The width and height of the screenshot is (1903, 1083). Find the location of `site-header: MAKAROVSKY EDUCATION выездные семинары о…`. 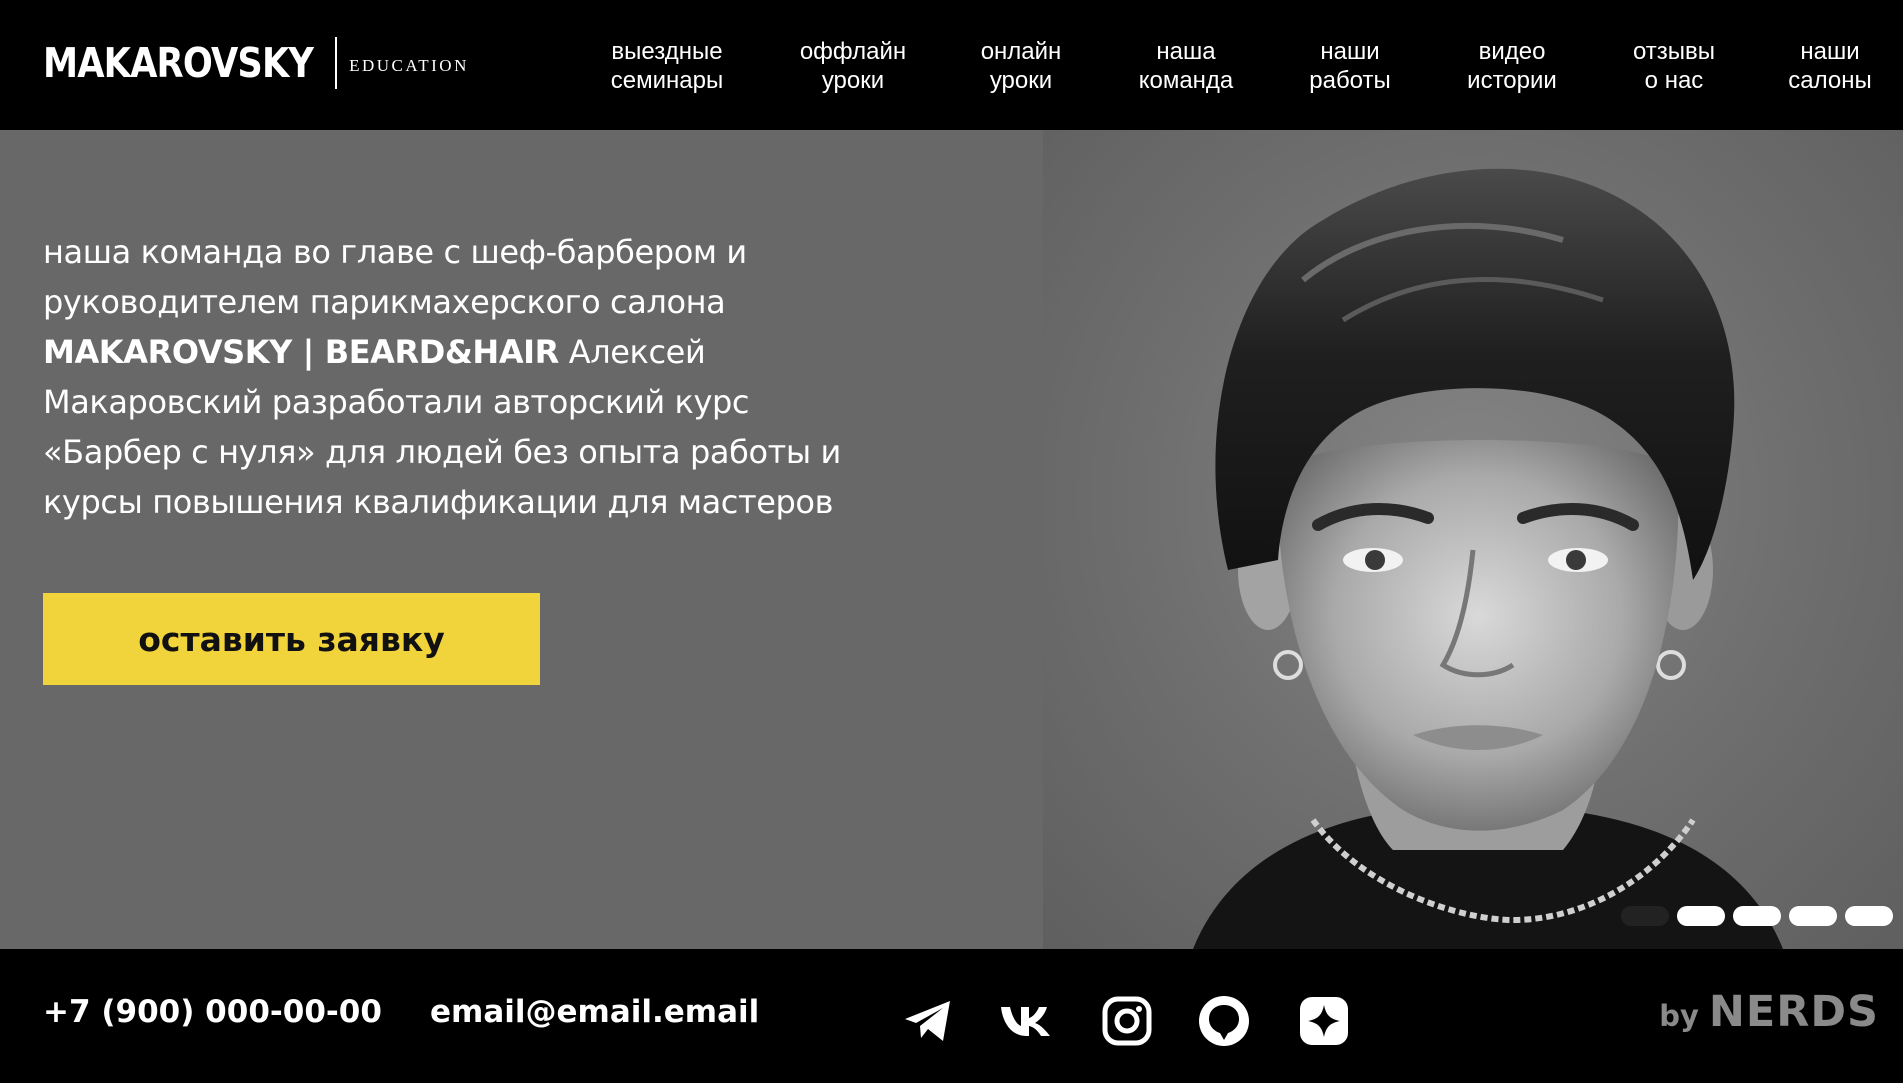

site-header: MAKAROVSKY EDUCATION выездные семинары о… is located at coordinates (951, 65).